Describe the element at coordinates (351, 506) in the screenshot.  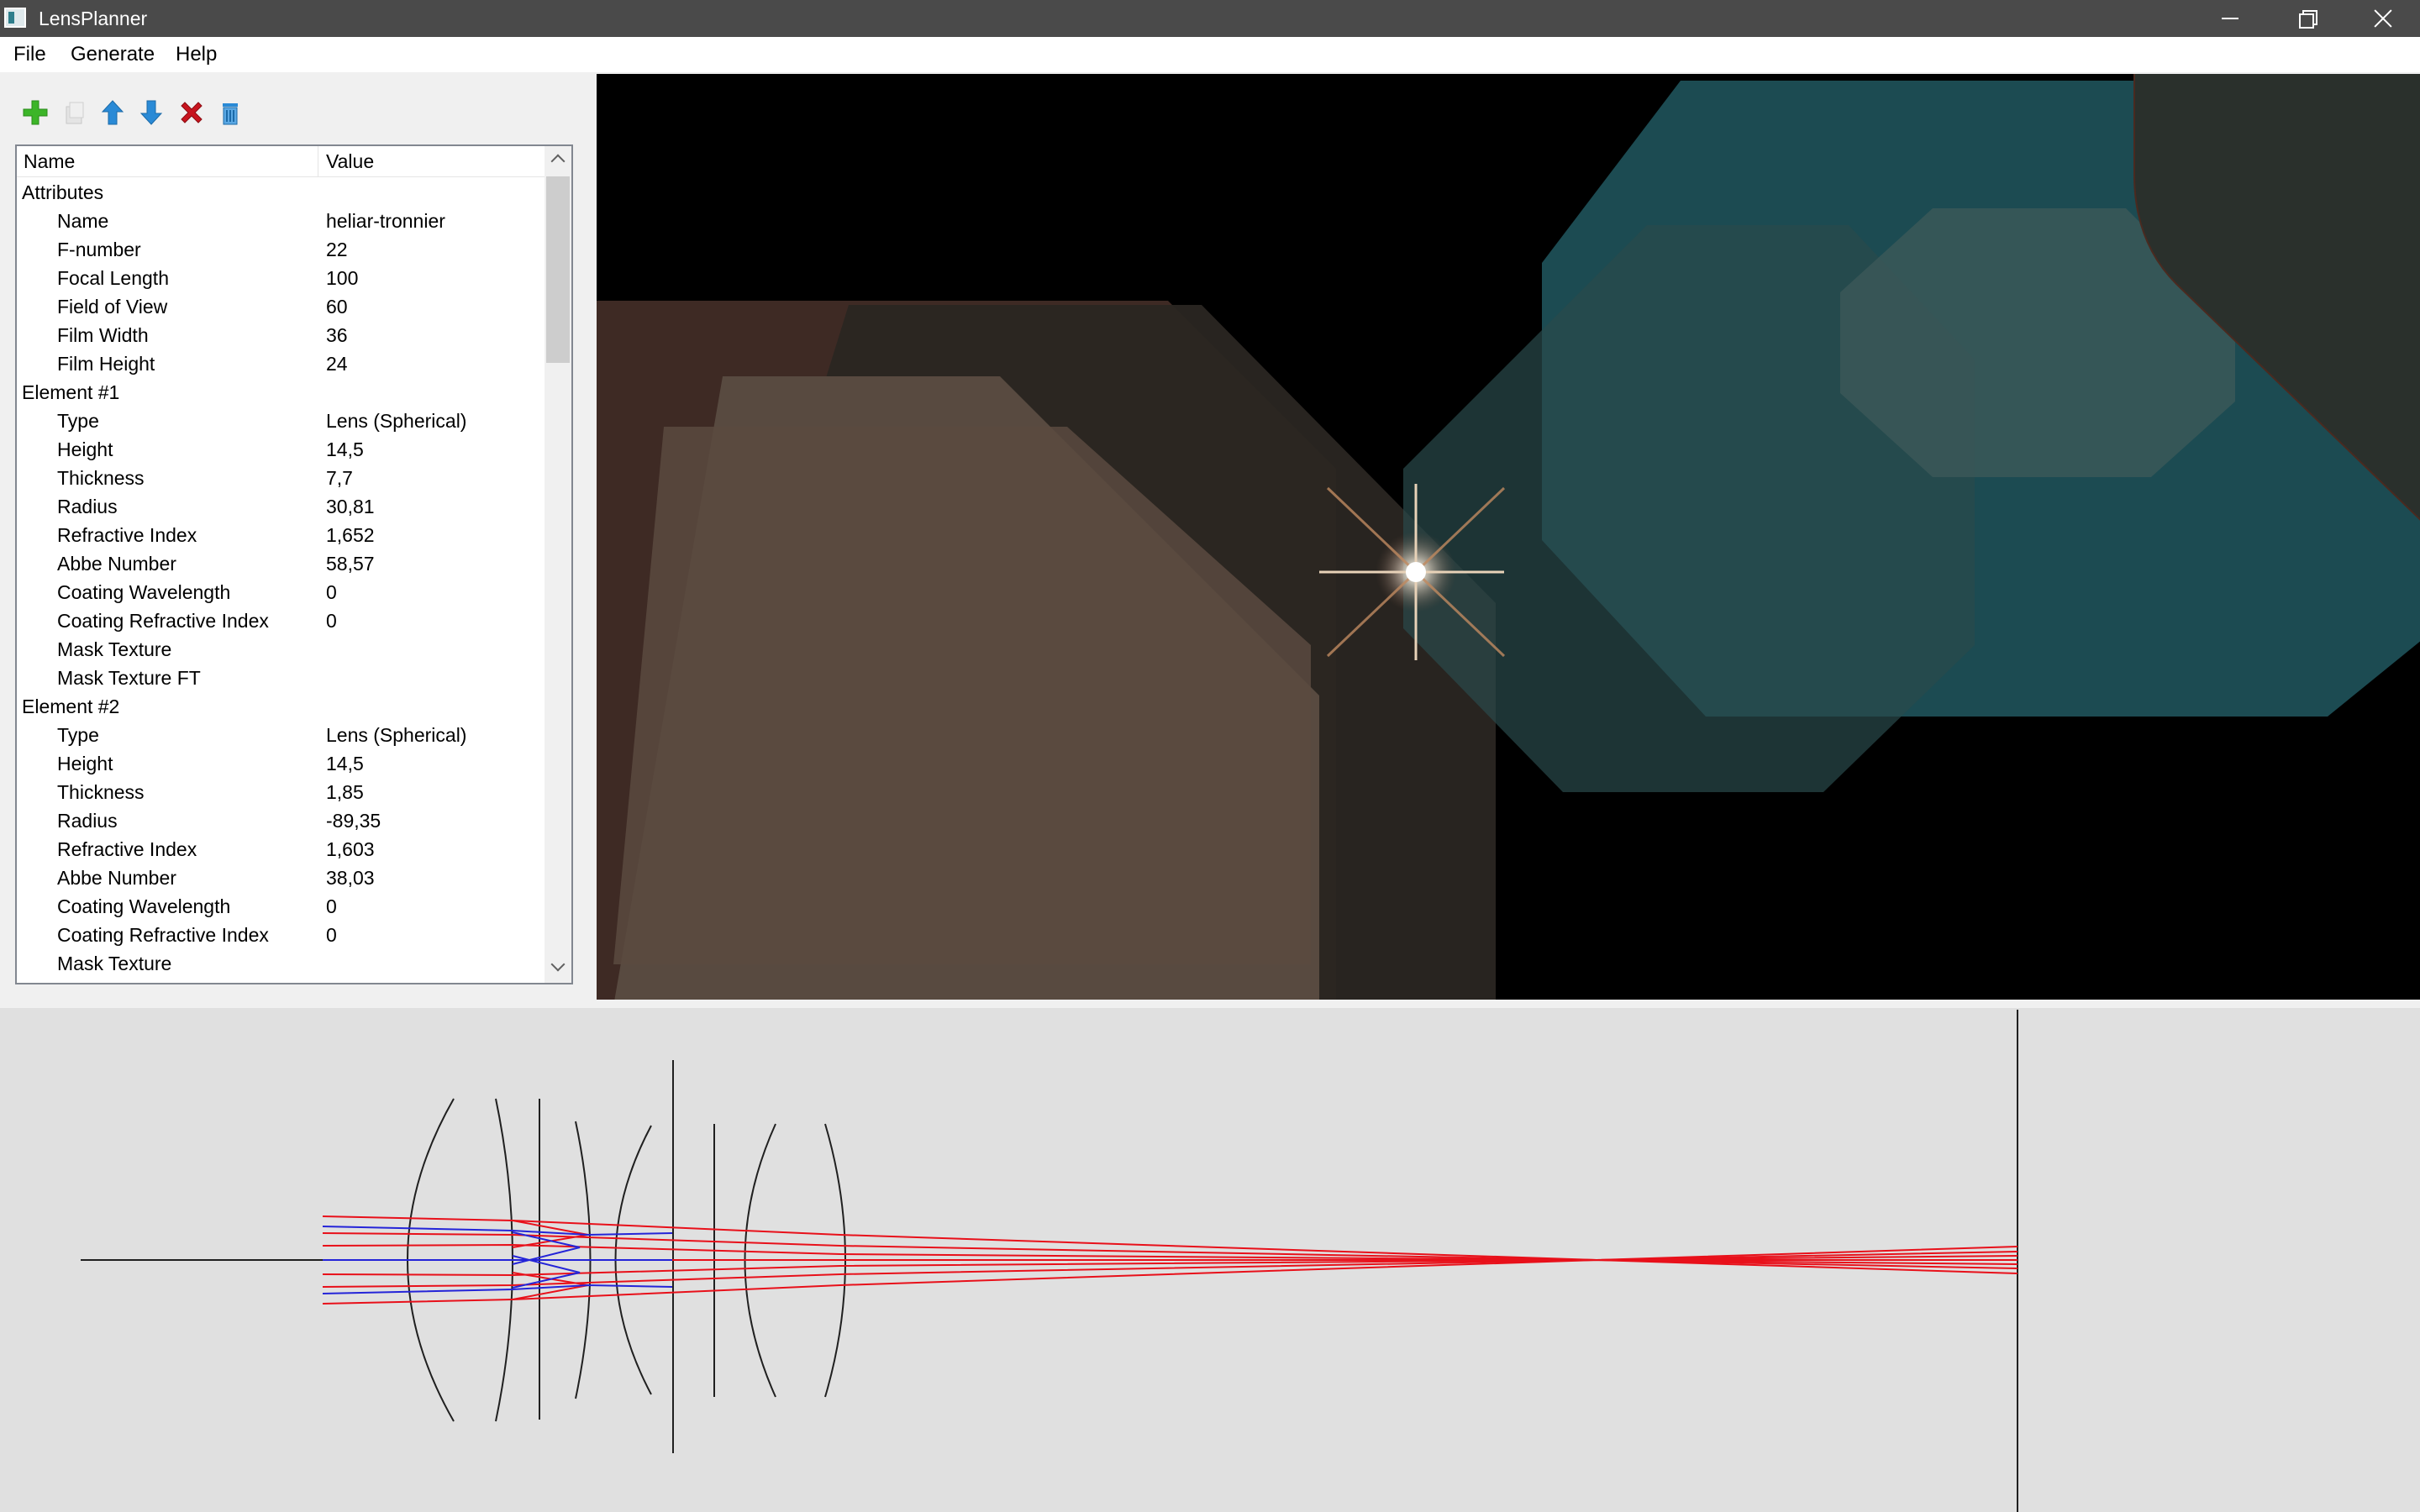
I see `property-value: 30,81` at that location.